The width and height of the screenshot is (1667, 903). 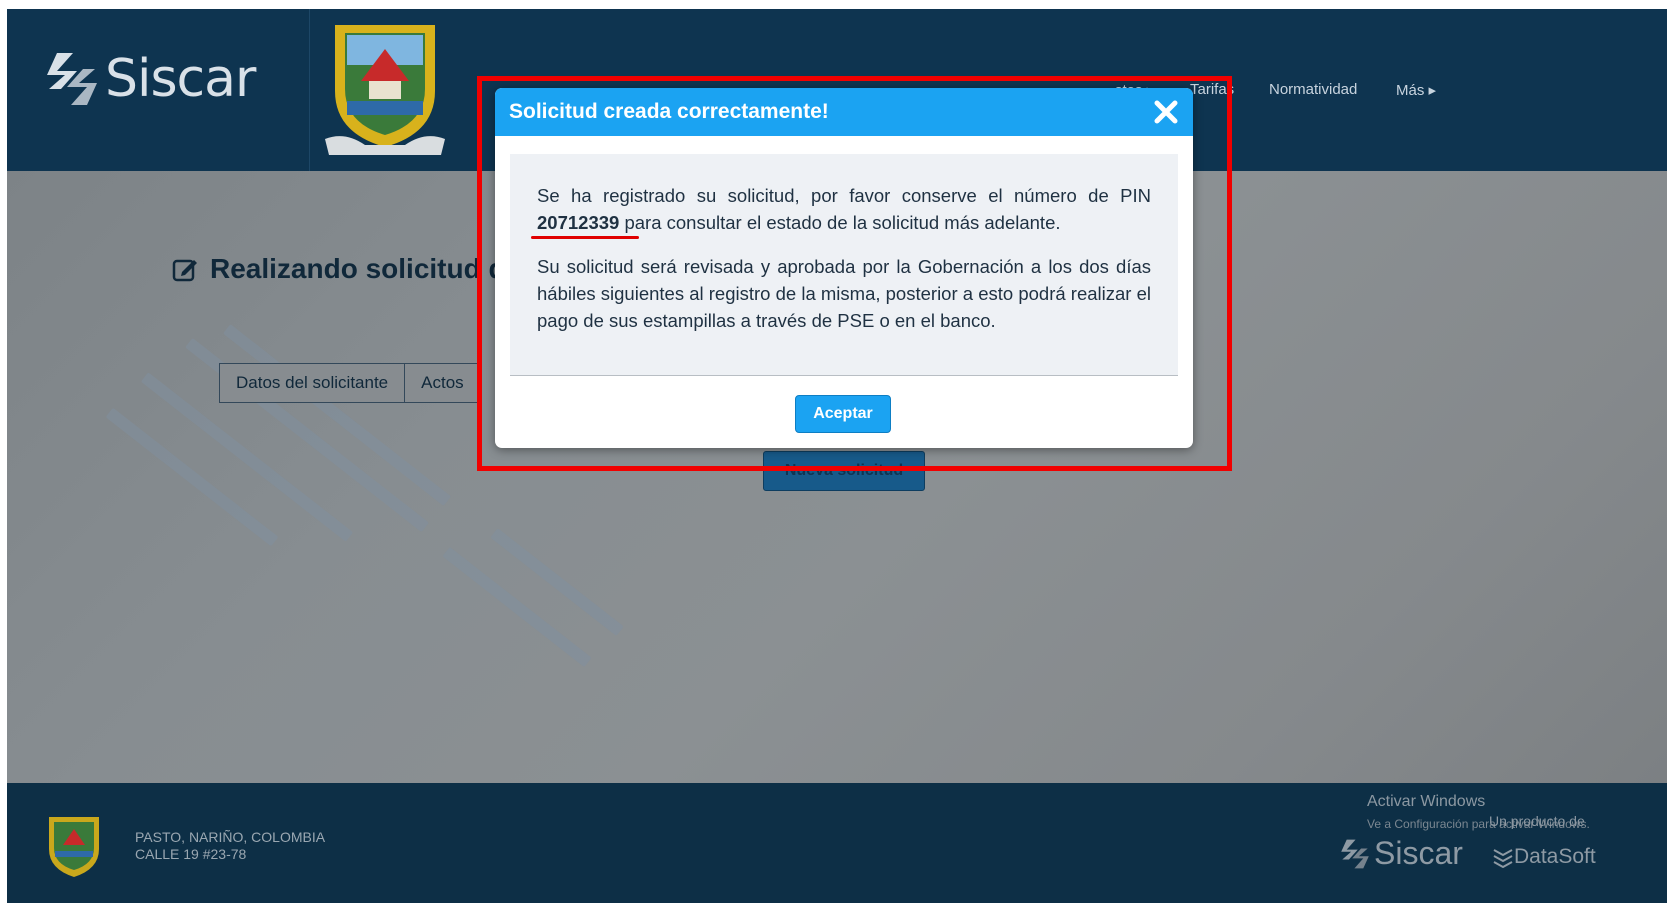 I want to click on address-line-1: PASTO, NARIÑO, COLOMBIA, so click(x=230, y=837).